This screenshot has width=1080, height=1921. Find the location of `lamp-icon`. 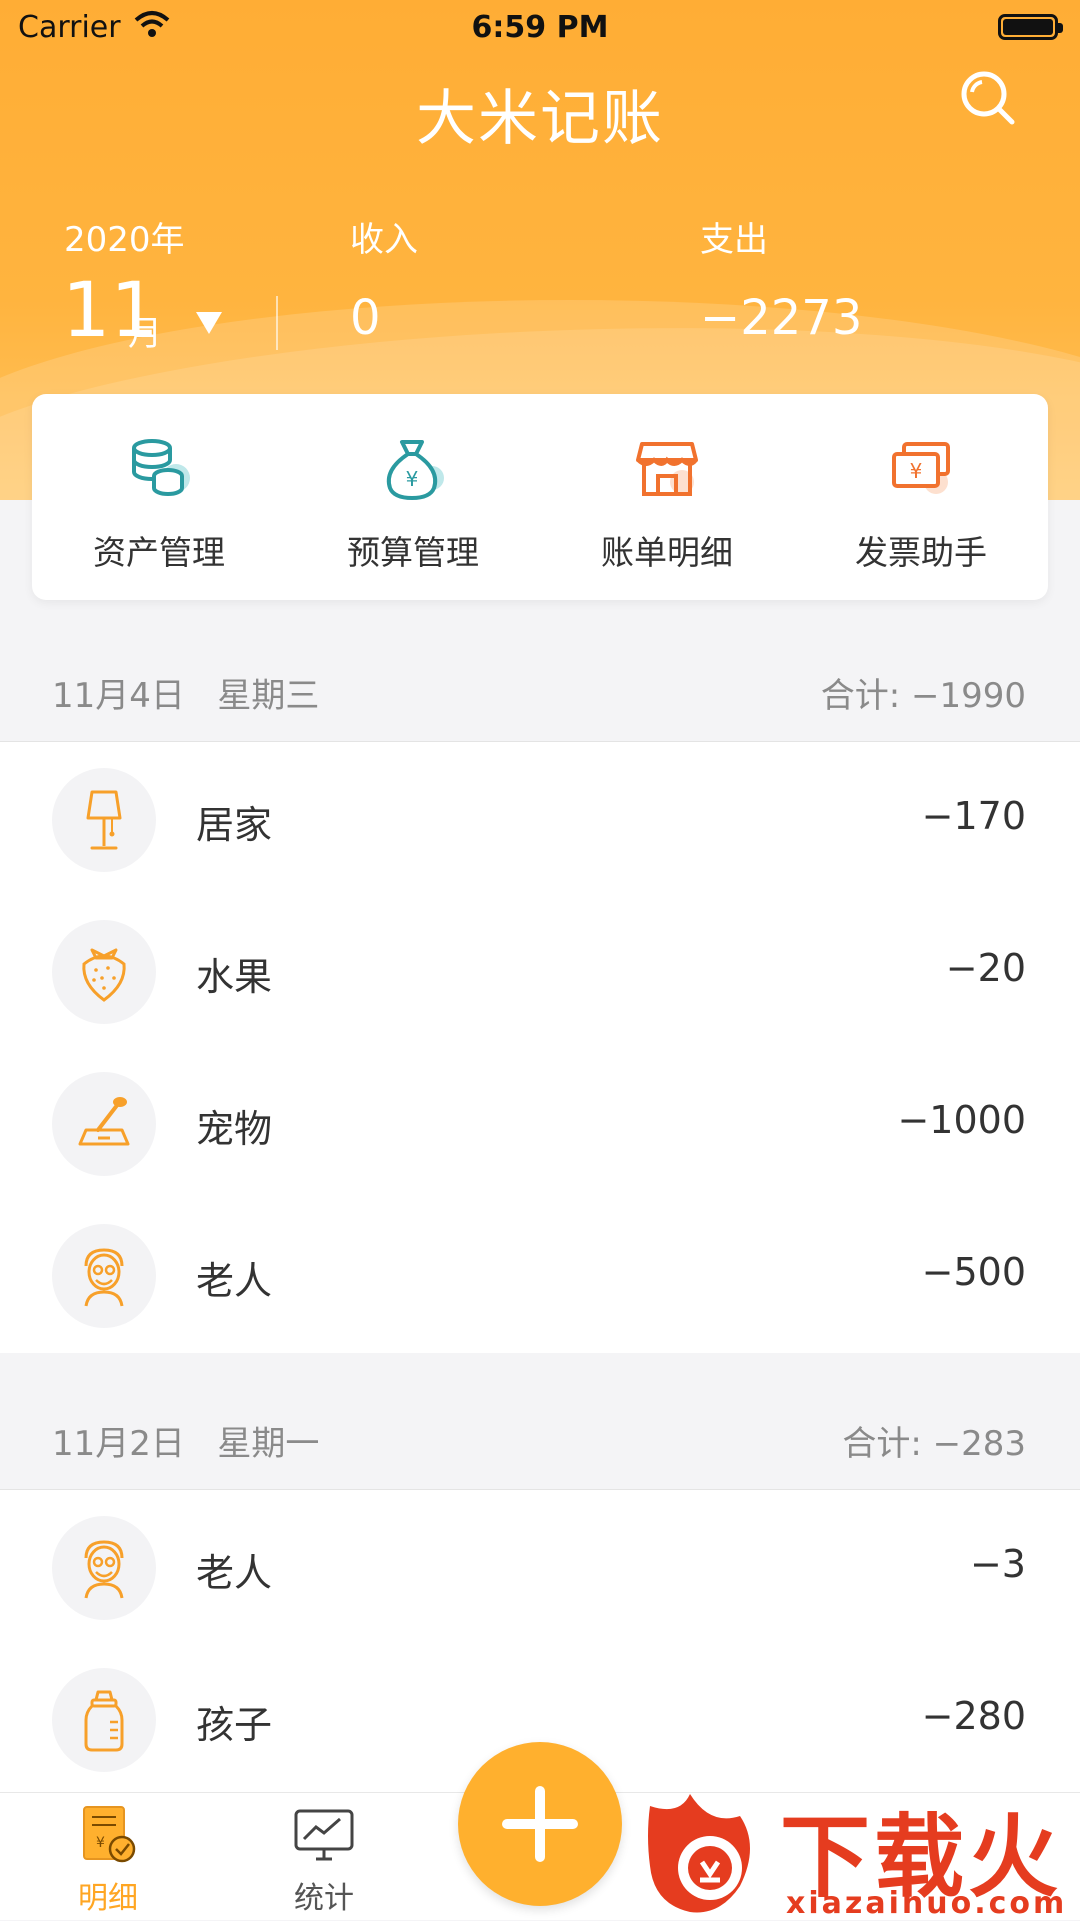

lamp-icon is located at coordinates (104, 820).